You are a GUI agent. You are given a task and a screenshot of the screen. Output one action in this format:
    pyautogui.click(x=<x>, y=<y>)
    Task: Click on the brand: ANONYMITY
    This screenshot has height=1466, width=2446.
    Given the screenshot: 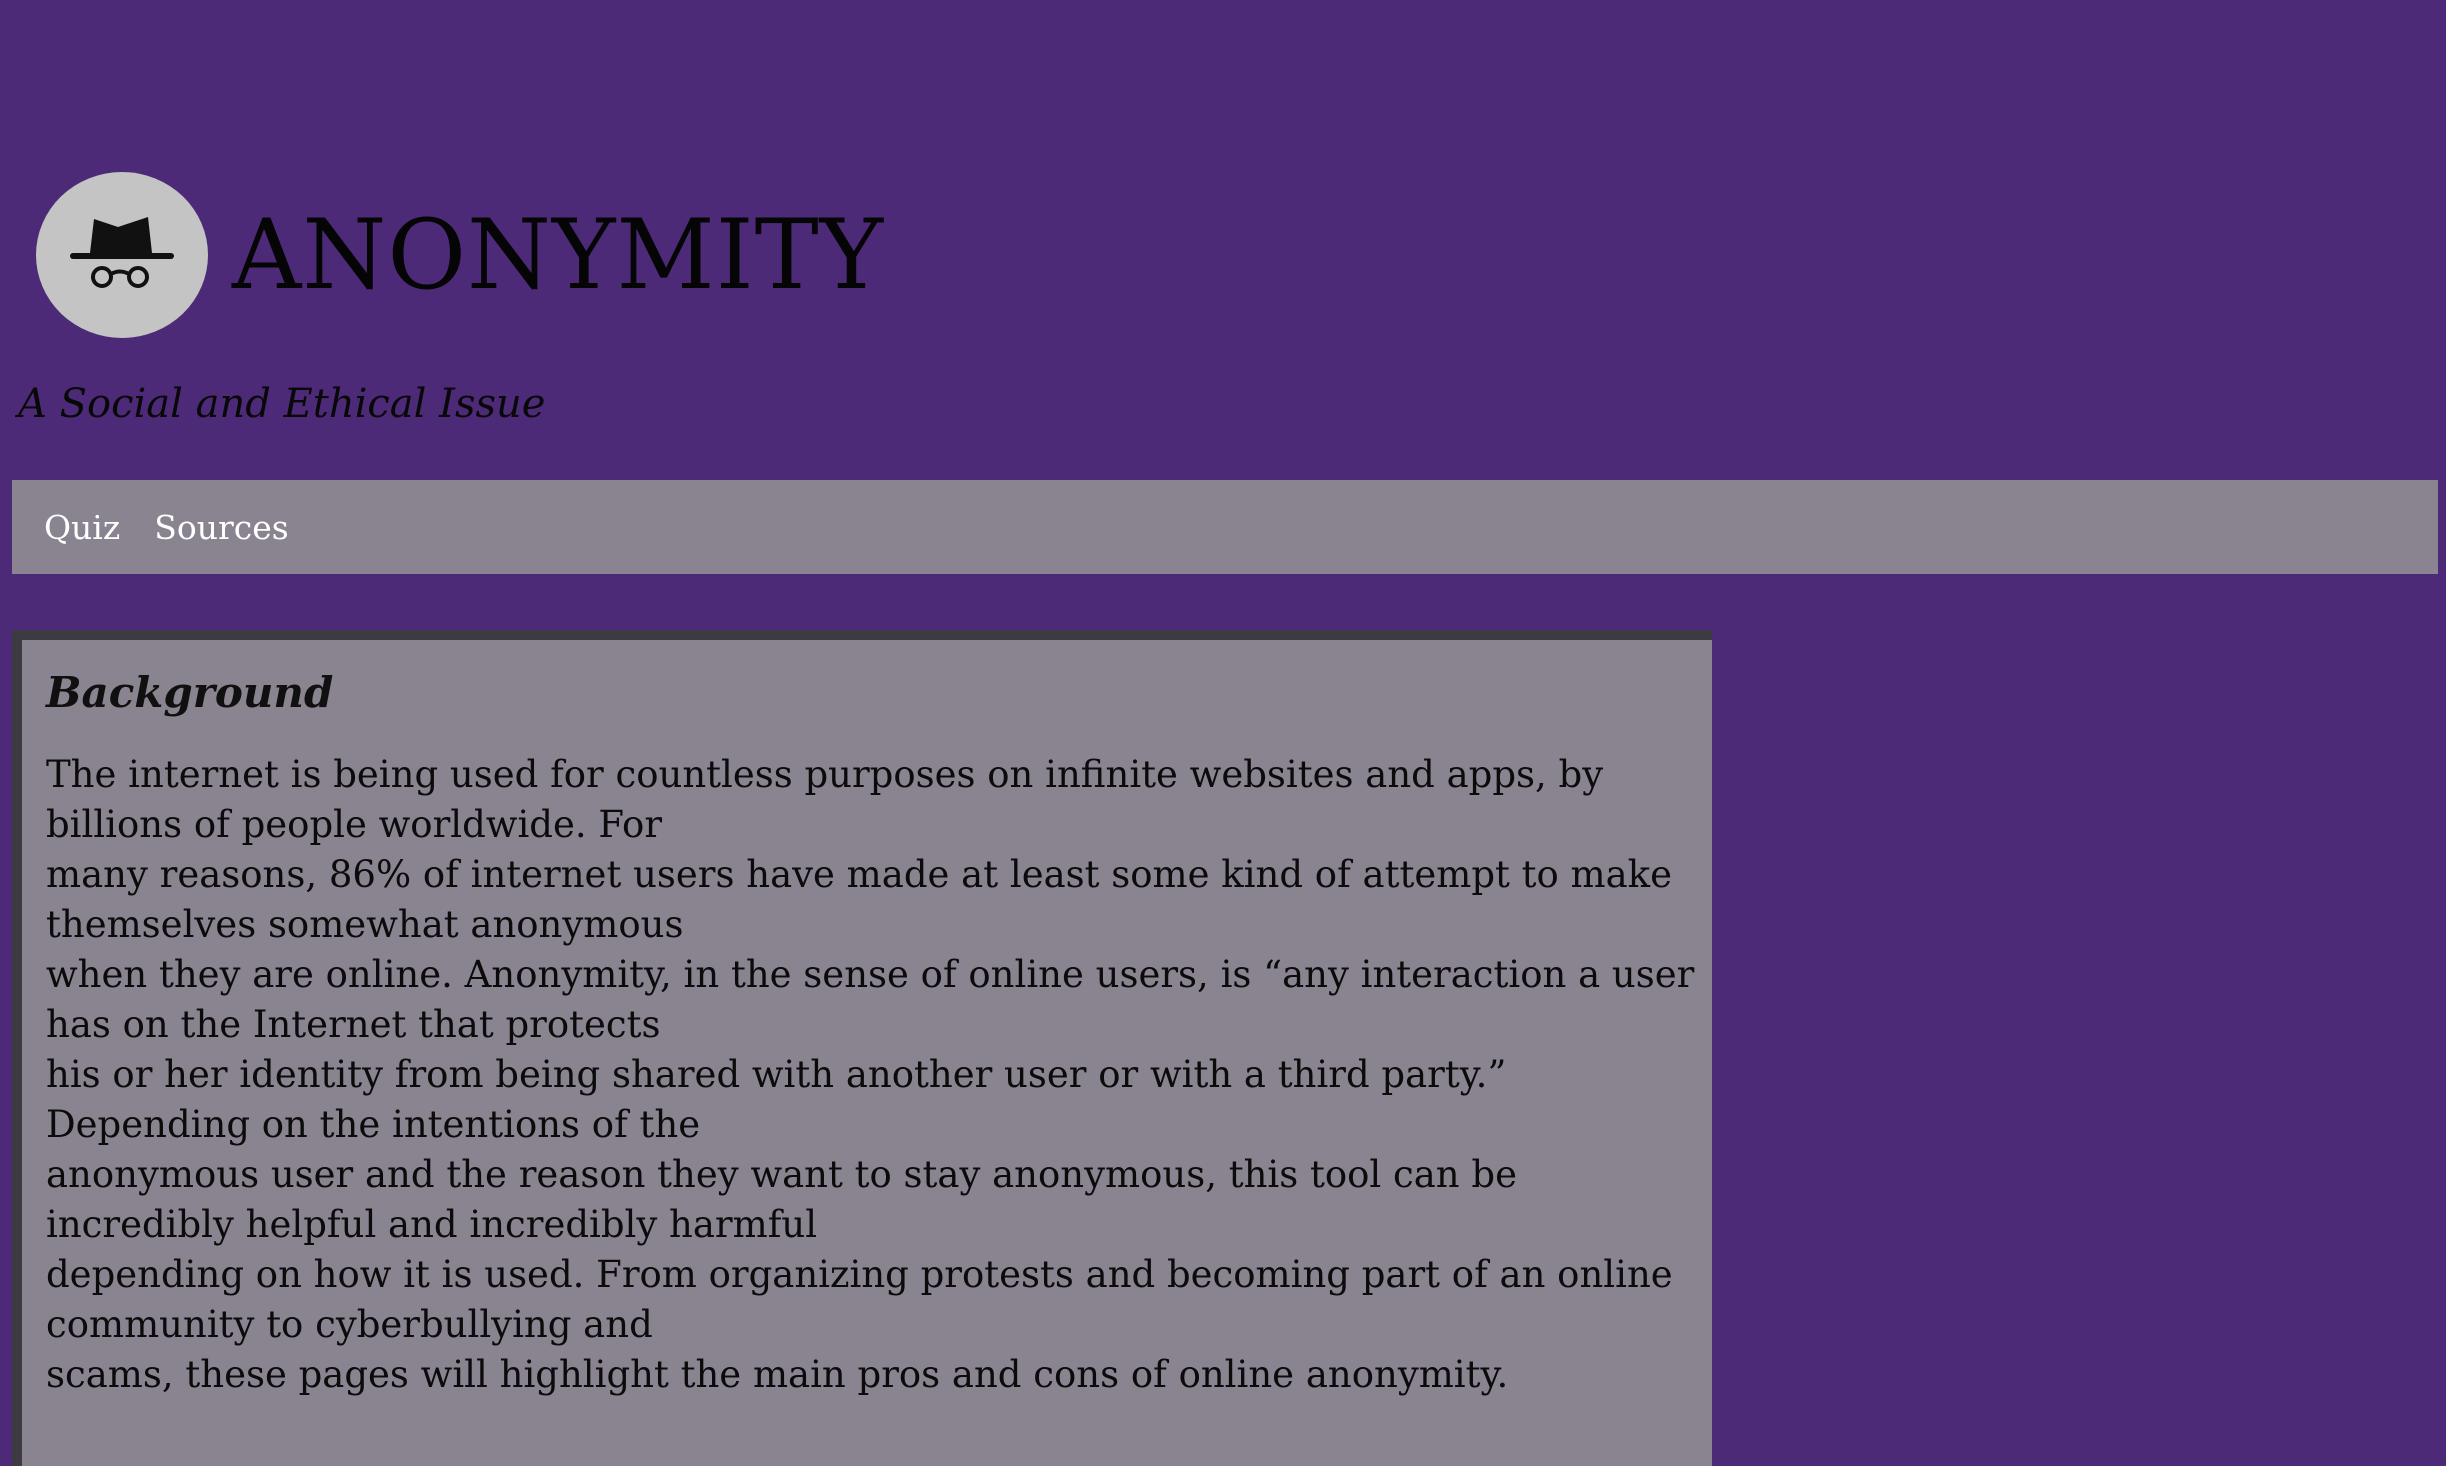 What is the action you would take?
    pyautogui.click(x=460, y=255)
    